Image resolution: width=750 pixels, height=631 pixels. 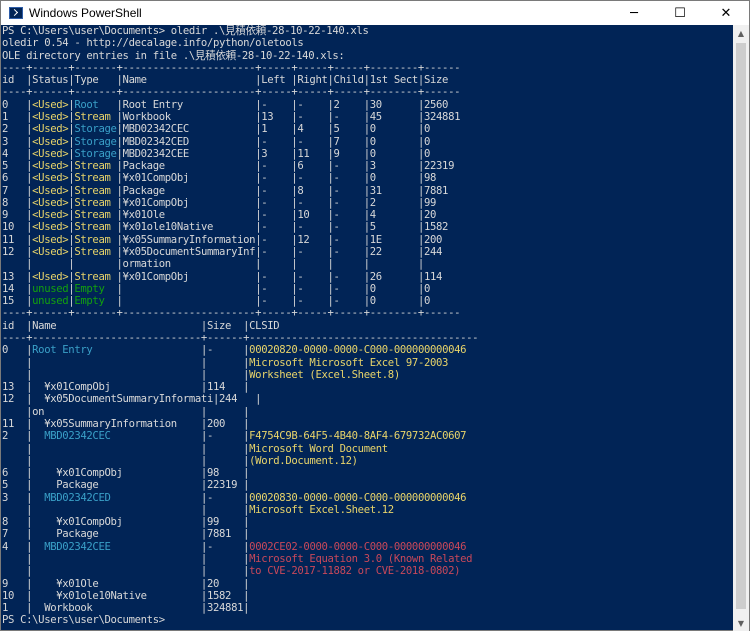 What do you see at coordinates (321, 509) in the screenshot?
I see `console-text-segment: Microsoft Excel.Sheet.12` at bounding box center [321, 509].